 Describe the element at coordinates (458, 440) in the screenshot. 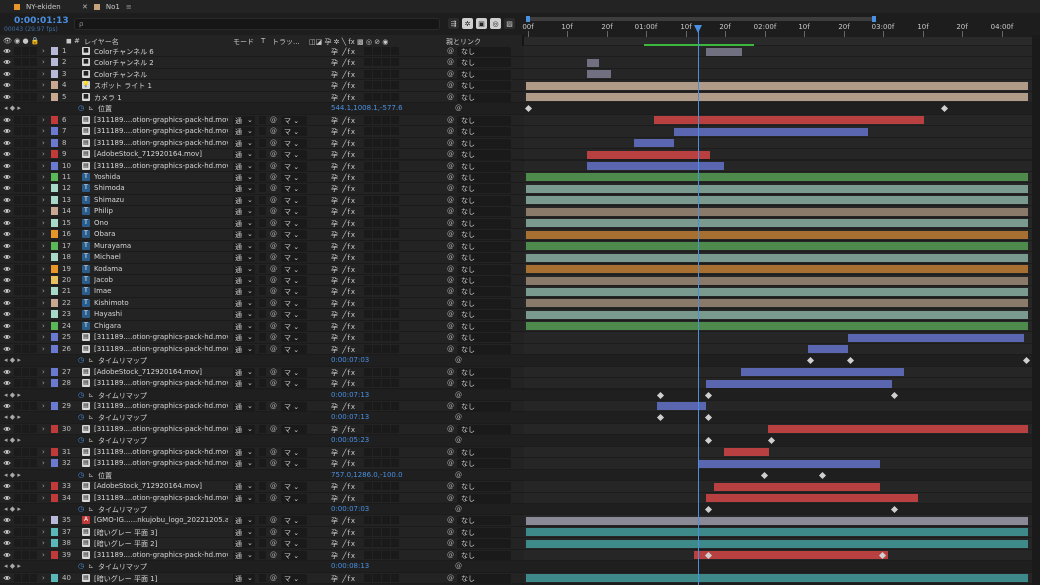

I see `expression-pickwhip-icon: @` at that location.